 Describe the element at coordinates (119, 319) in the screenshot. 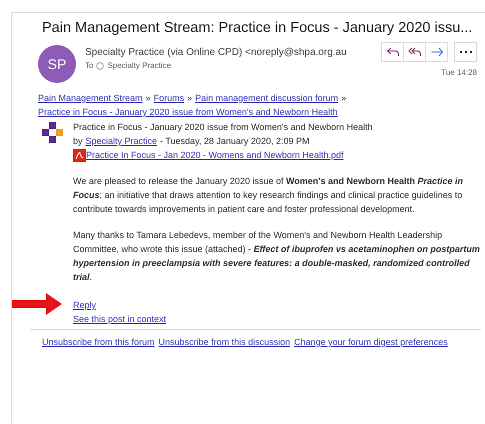

I see `context-link: See this post in context` at that location.